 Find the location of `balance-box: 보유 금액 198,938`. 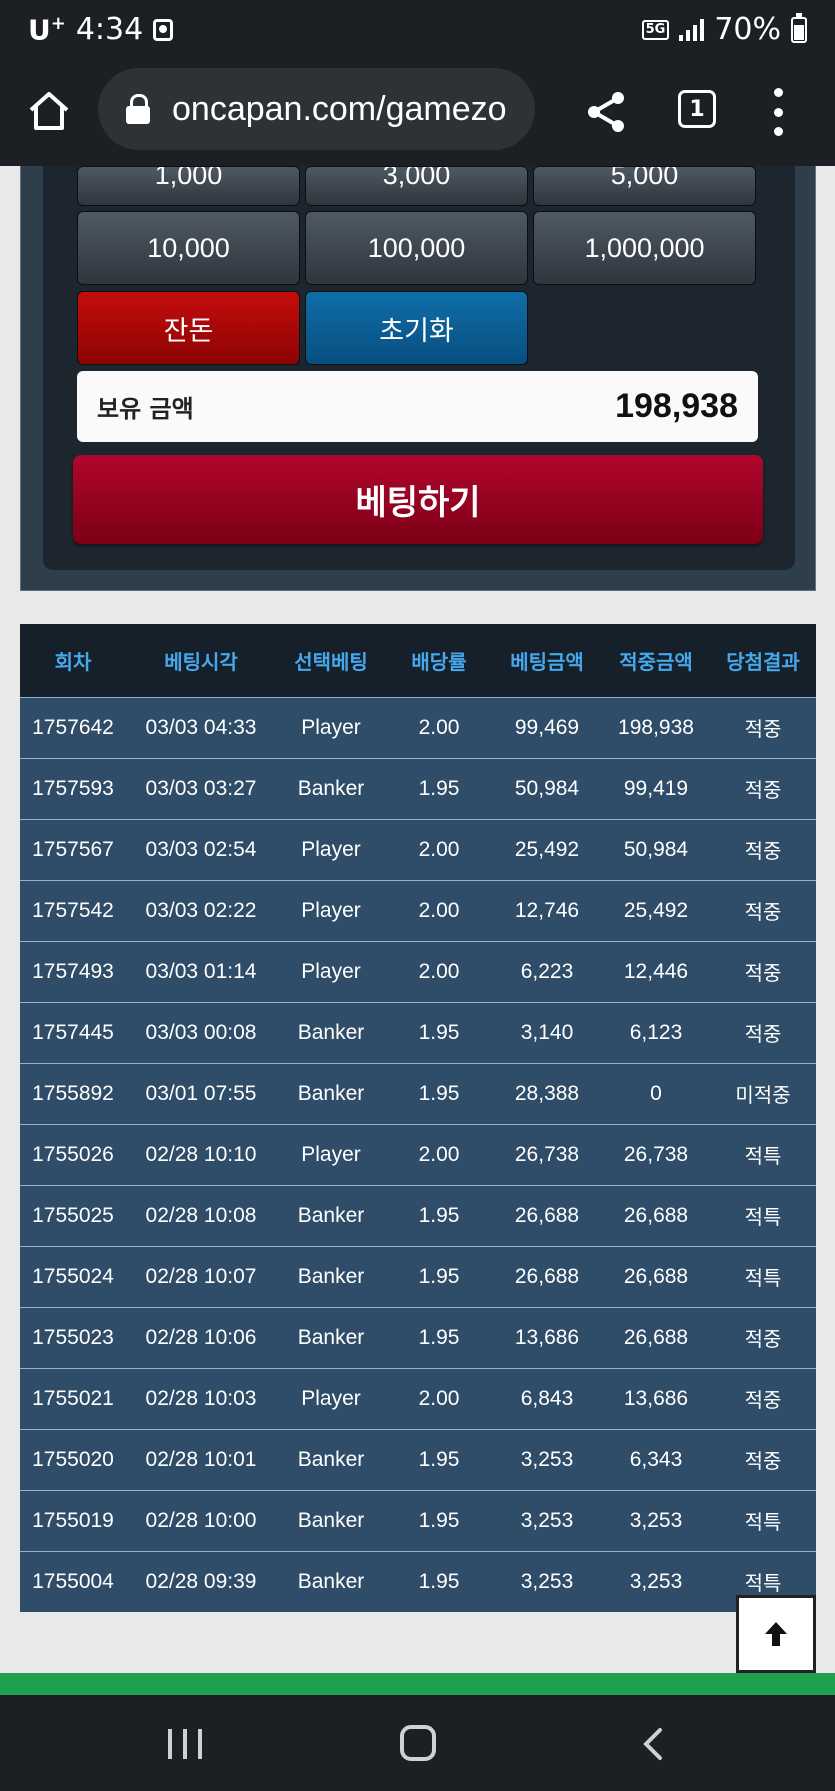

balance-box: 보유 금액 198,938 is located at coordinates (417, 406).